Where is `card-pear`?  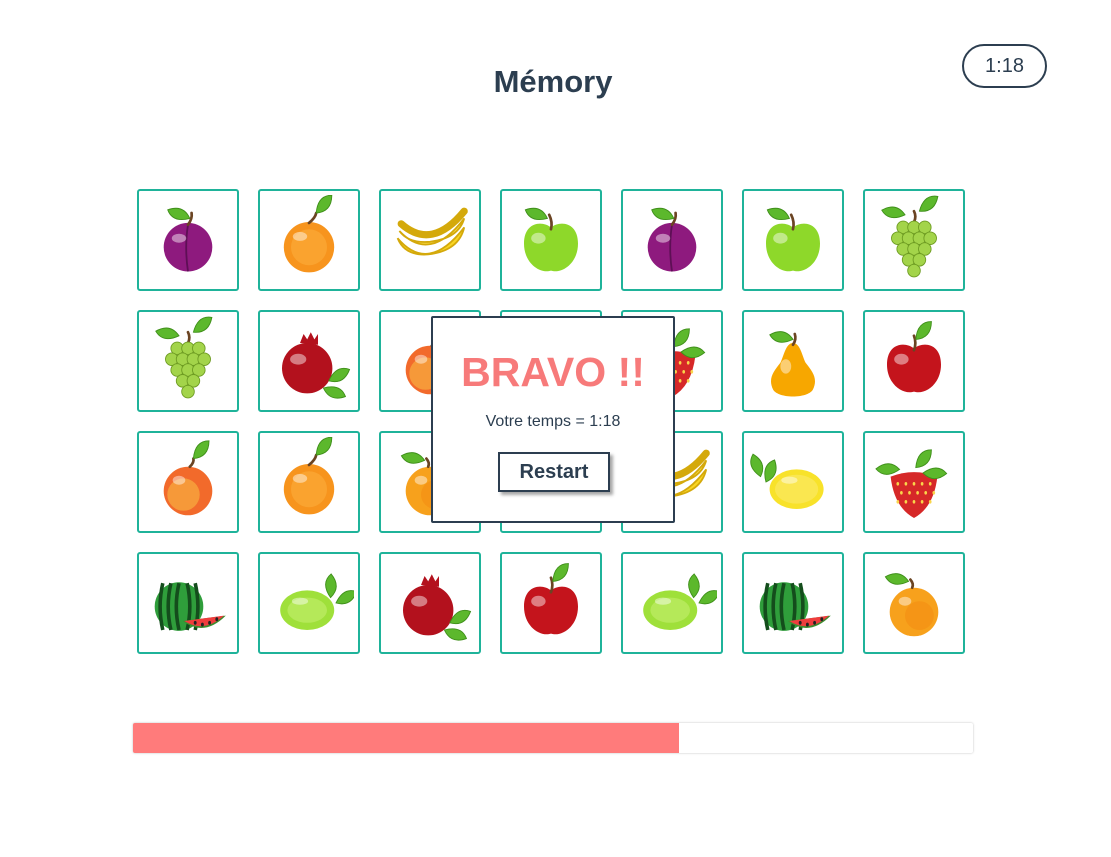
card-pear is located at coordinates (793, 361).